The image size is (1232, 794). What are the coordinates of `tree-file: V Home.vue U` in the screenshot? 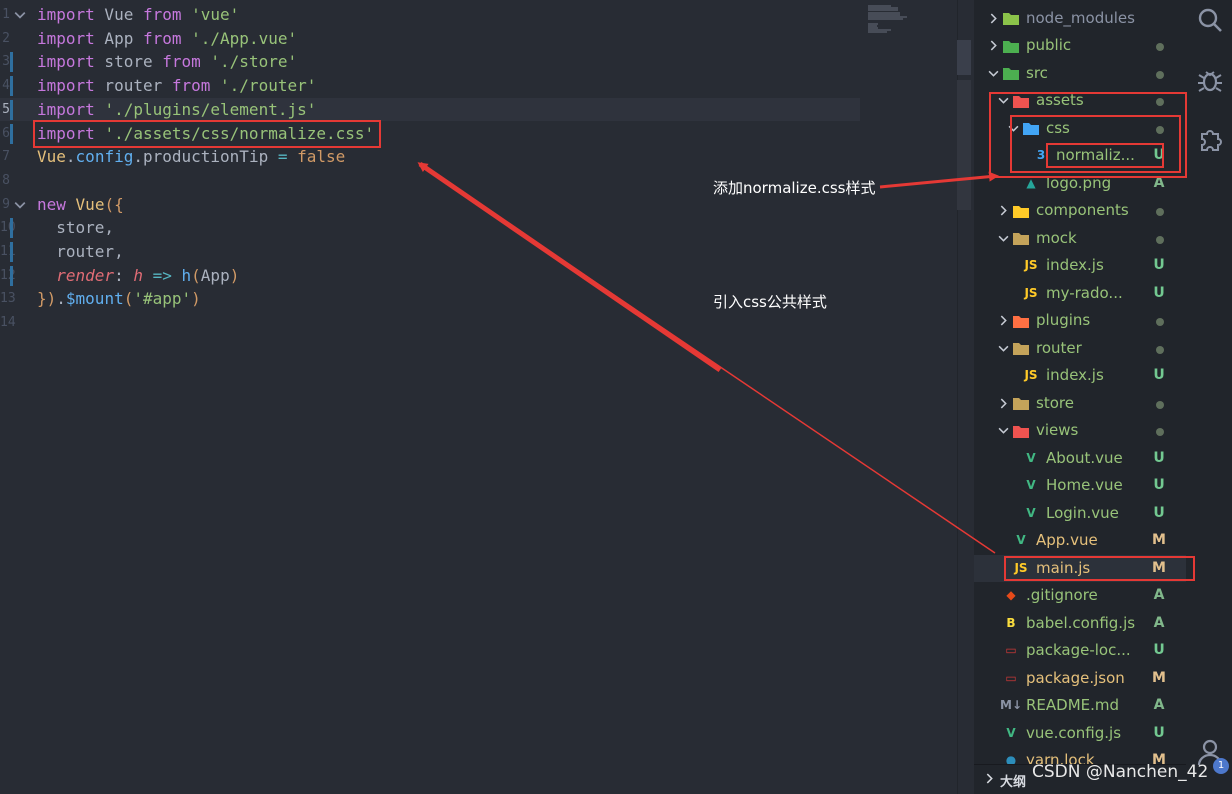 It's located at (1080, 486).